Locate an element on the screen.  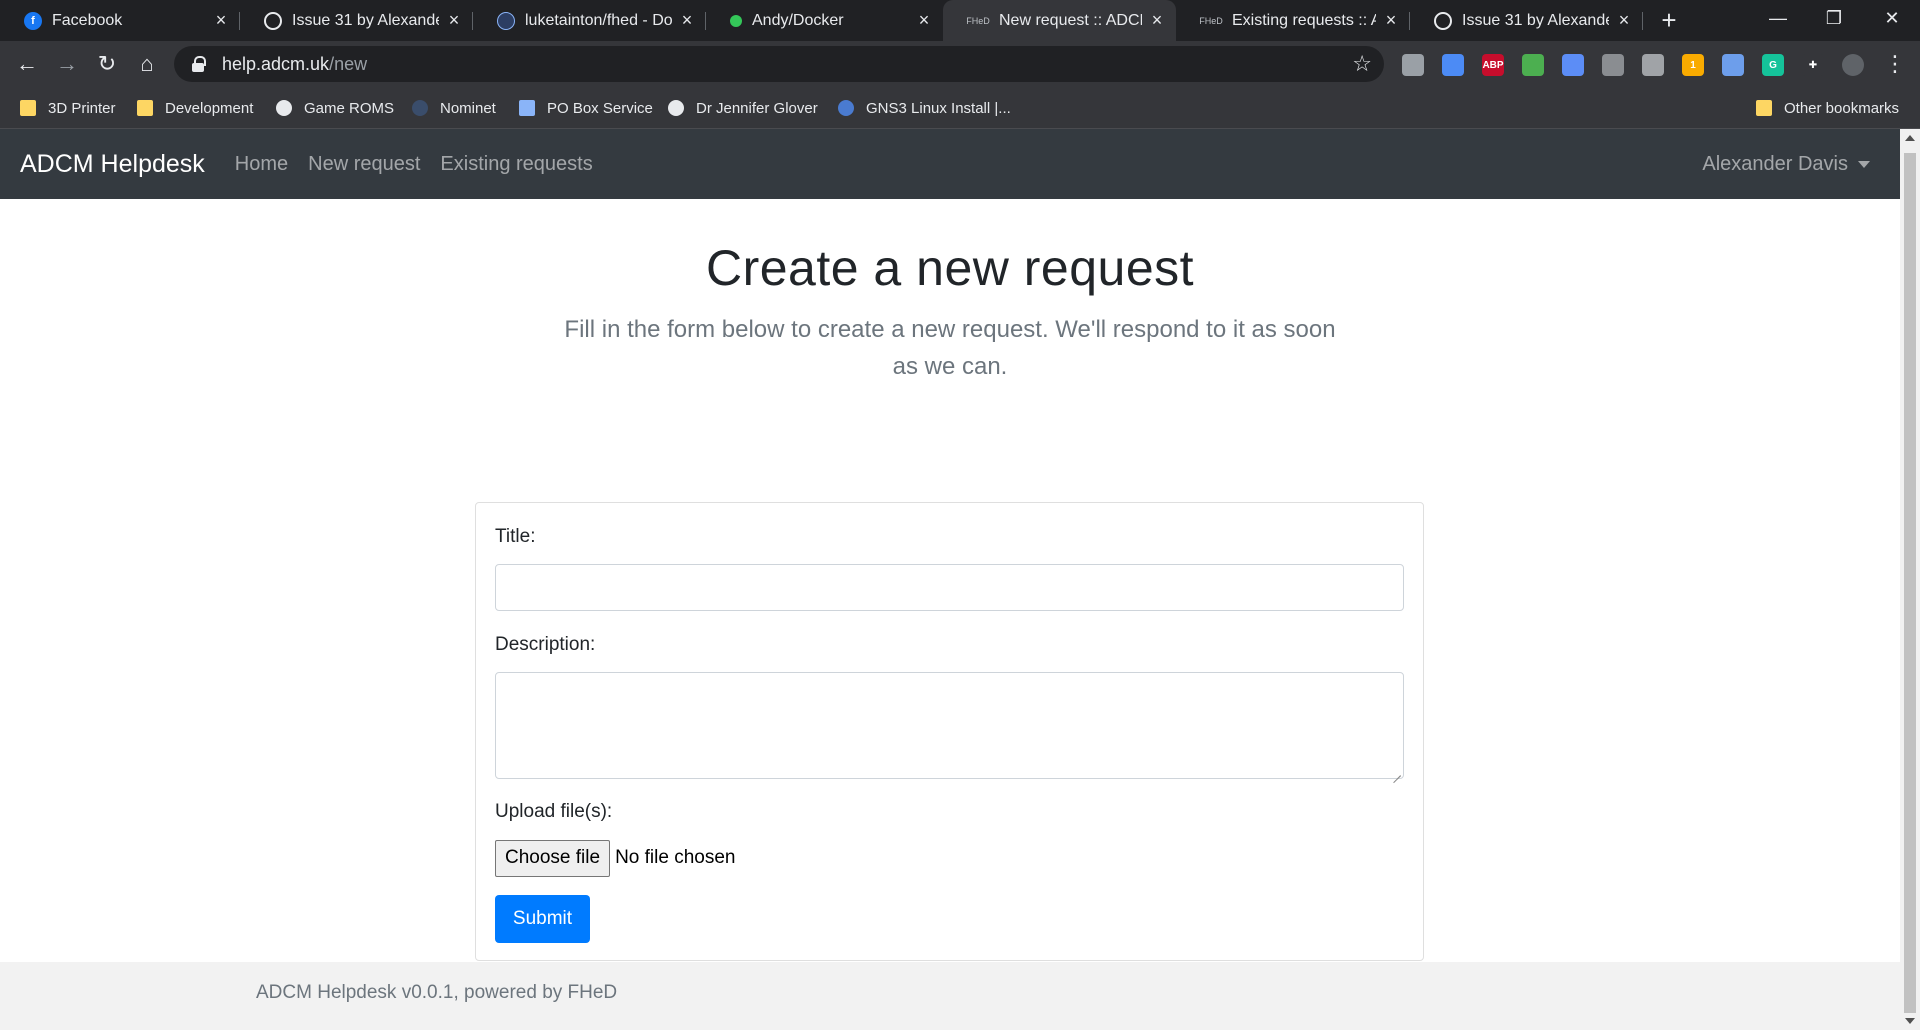
bookmark-label: Development is located at coordinates (209, 108).